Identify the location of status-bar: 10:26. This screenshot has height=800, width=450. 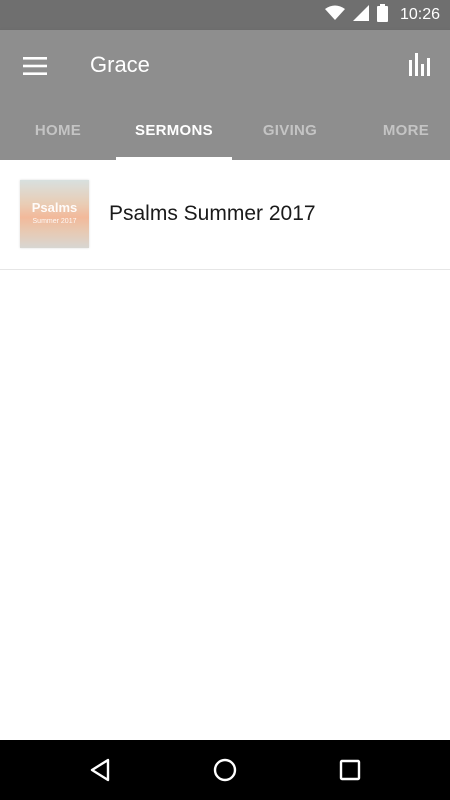
(225, 15).